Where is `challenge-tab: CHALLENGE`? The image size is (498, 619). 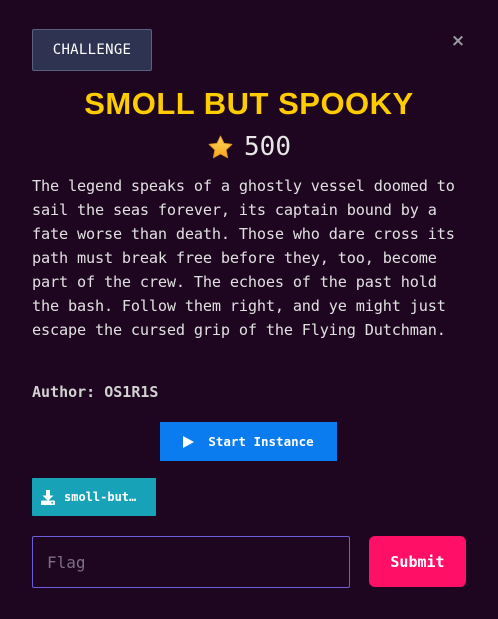 challenge-tab: CHALLENGE is located at coordinates (92, 50).